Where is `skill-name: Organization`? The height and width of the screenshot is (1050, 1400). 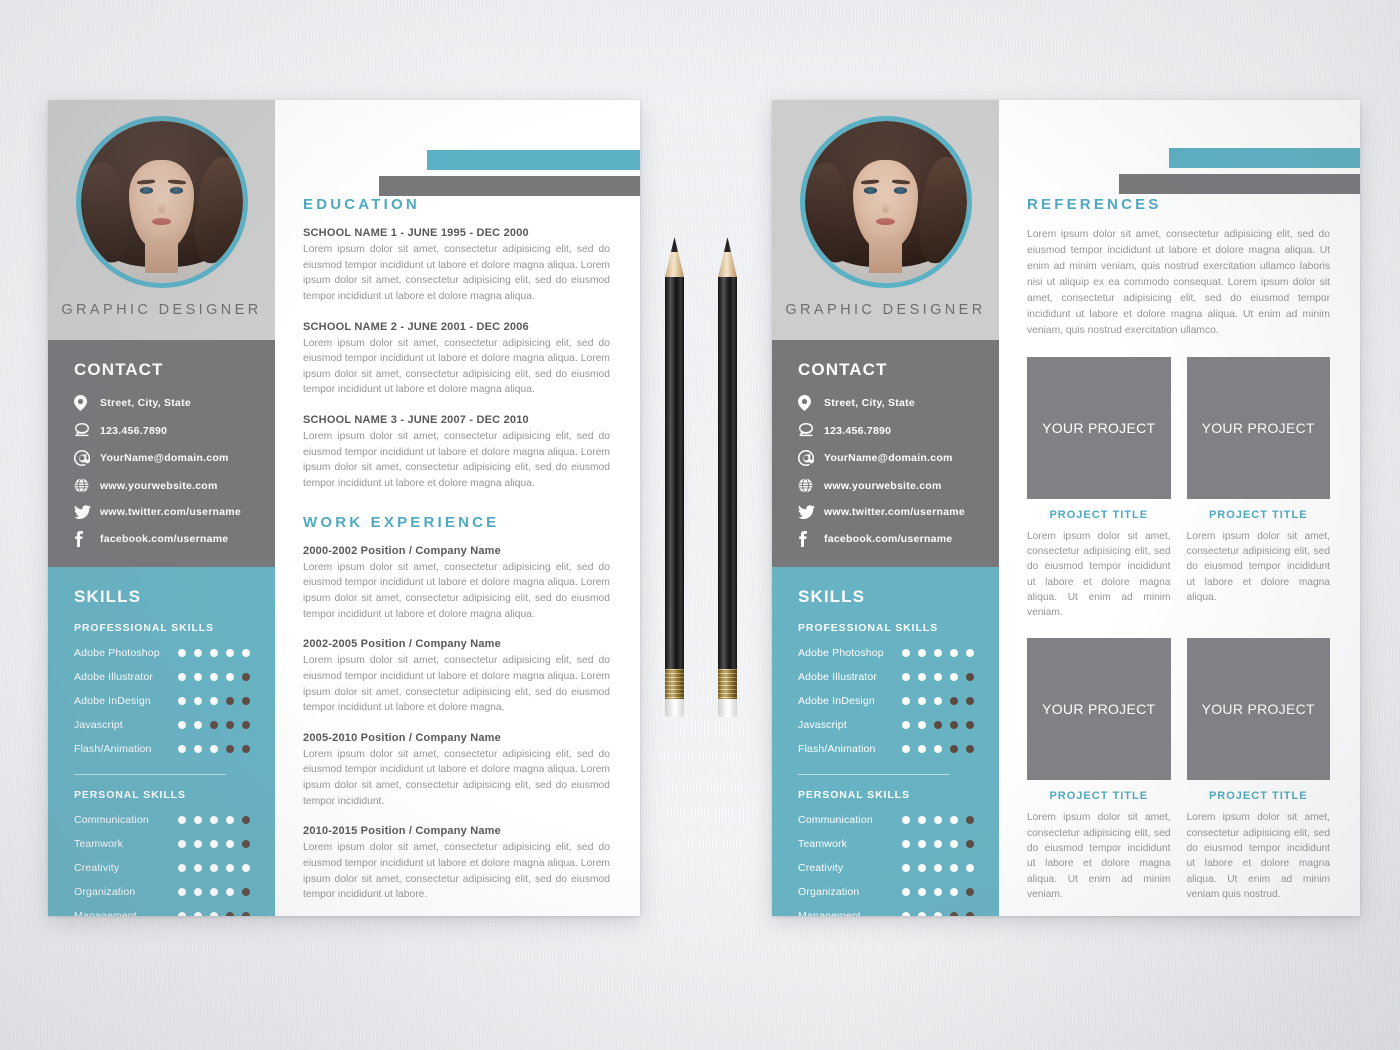
skill-name: Organization is located at coordinates (105, 892).